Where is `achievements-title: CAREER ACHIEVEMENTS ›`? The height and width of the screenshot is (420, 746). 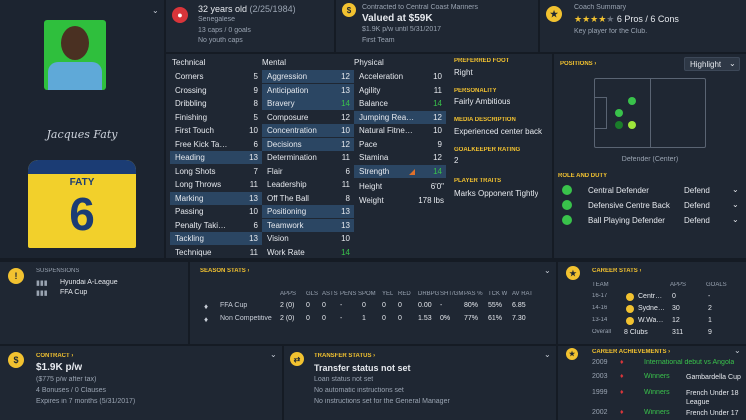
achievements-title: CAREER ACHIEVEMENTS › is located at coordinates (631, 352).